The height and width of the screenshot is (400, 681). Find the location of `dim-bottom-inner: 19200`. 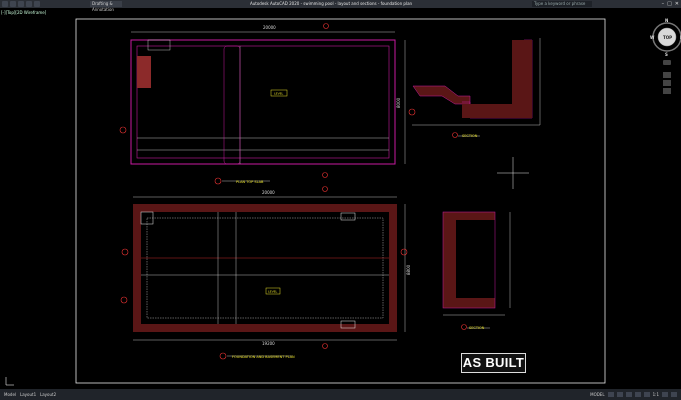

dim-bottom-inner: 19200 is located at coordinates (268, 343).